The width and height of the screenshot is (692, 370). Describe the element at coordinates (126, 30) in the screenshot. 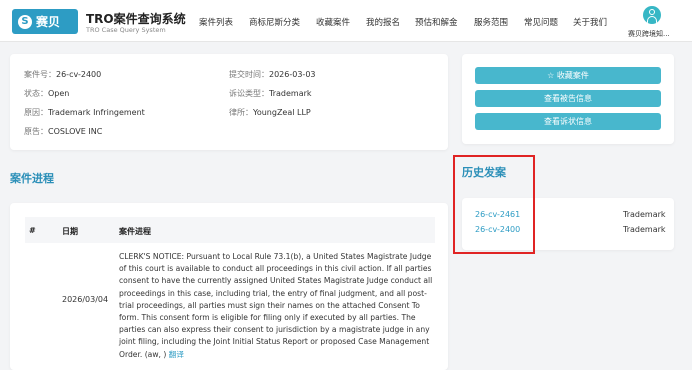

I see `site-subtitle: TRO Case Query System` at that location.